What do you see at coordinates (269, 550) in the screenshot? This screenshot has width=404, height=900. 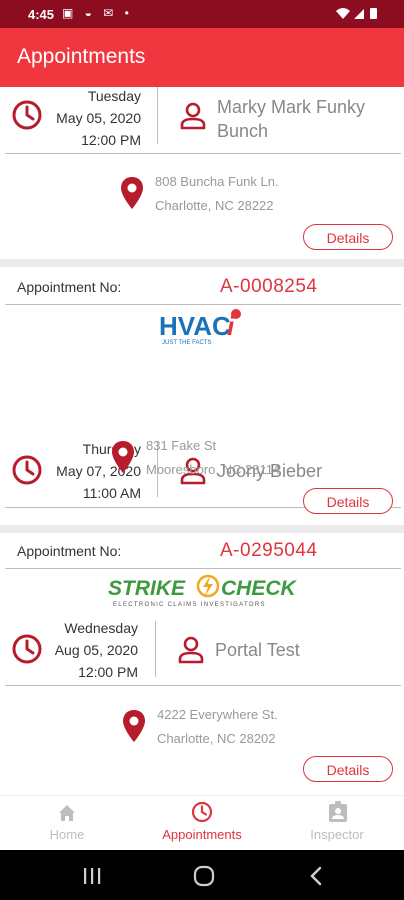 I see `appointment-number: A-0295044` at bounding box center [269, 550].